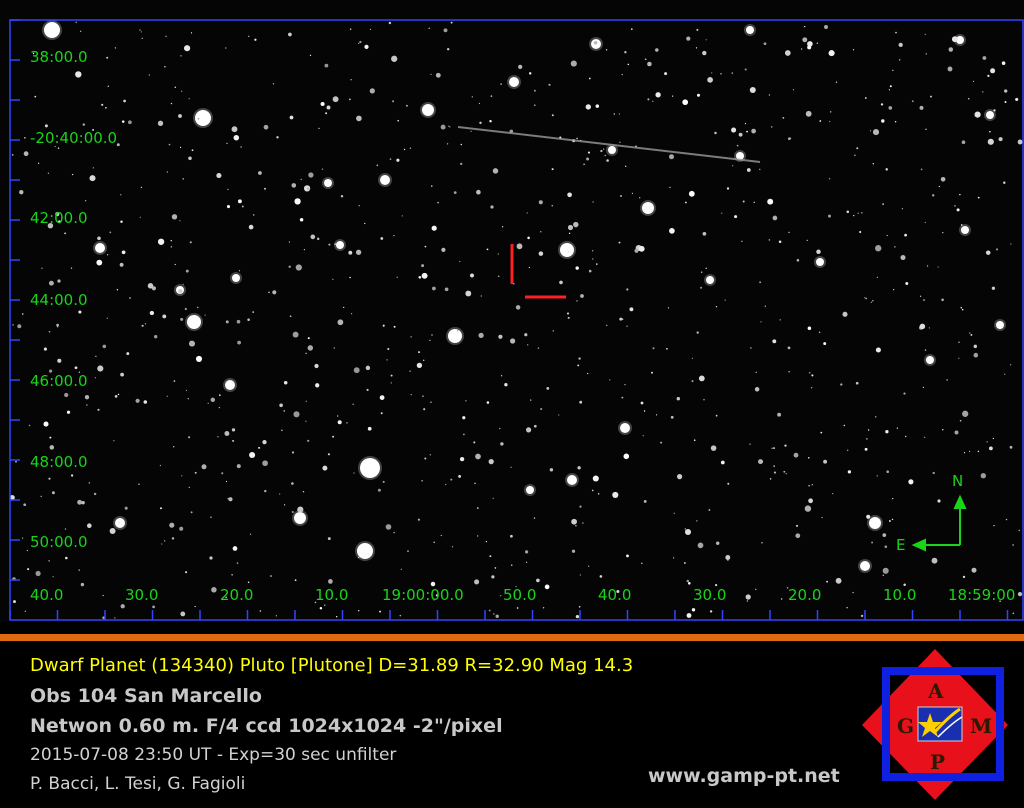 This screenshot has height=808, width=1024. Describe the element at coordinates (59, 542) in the screenshot. I see `dec-tick-label: 50:00.0` at that location.